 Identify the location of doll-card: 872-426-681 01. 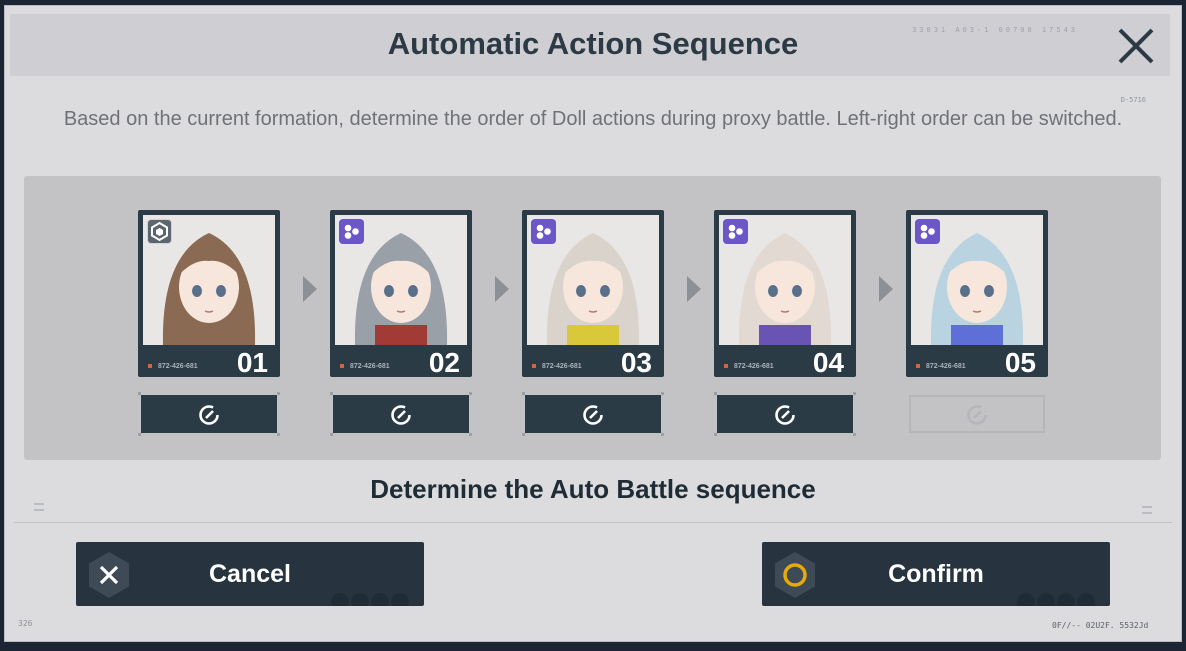
(209, 293).